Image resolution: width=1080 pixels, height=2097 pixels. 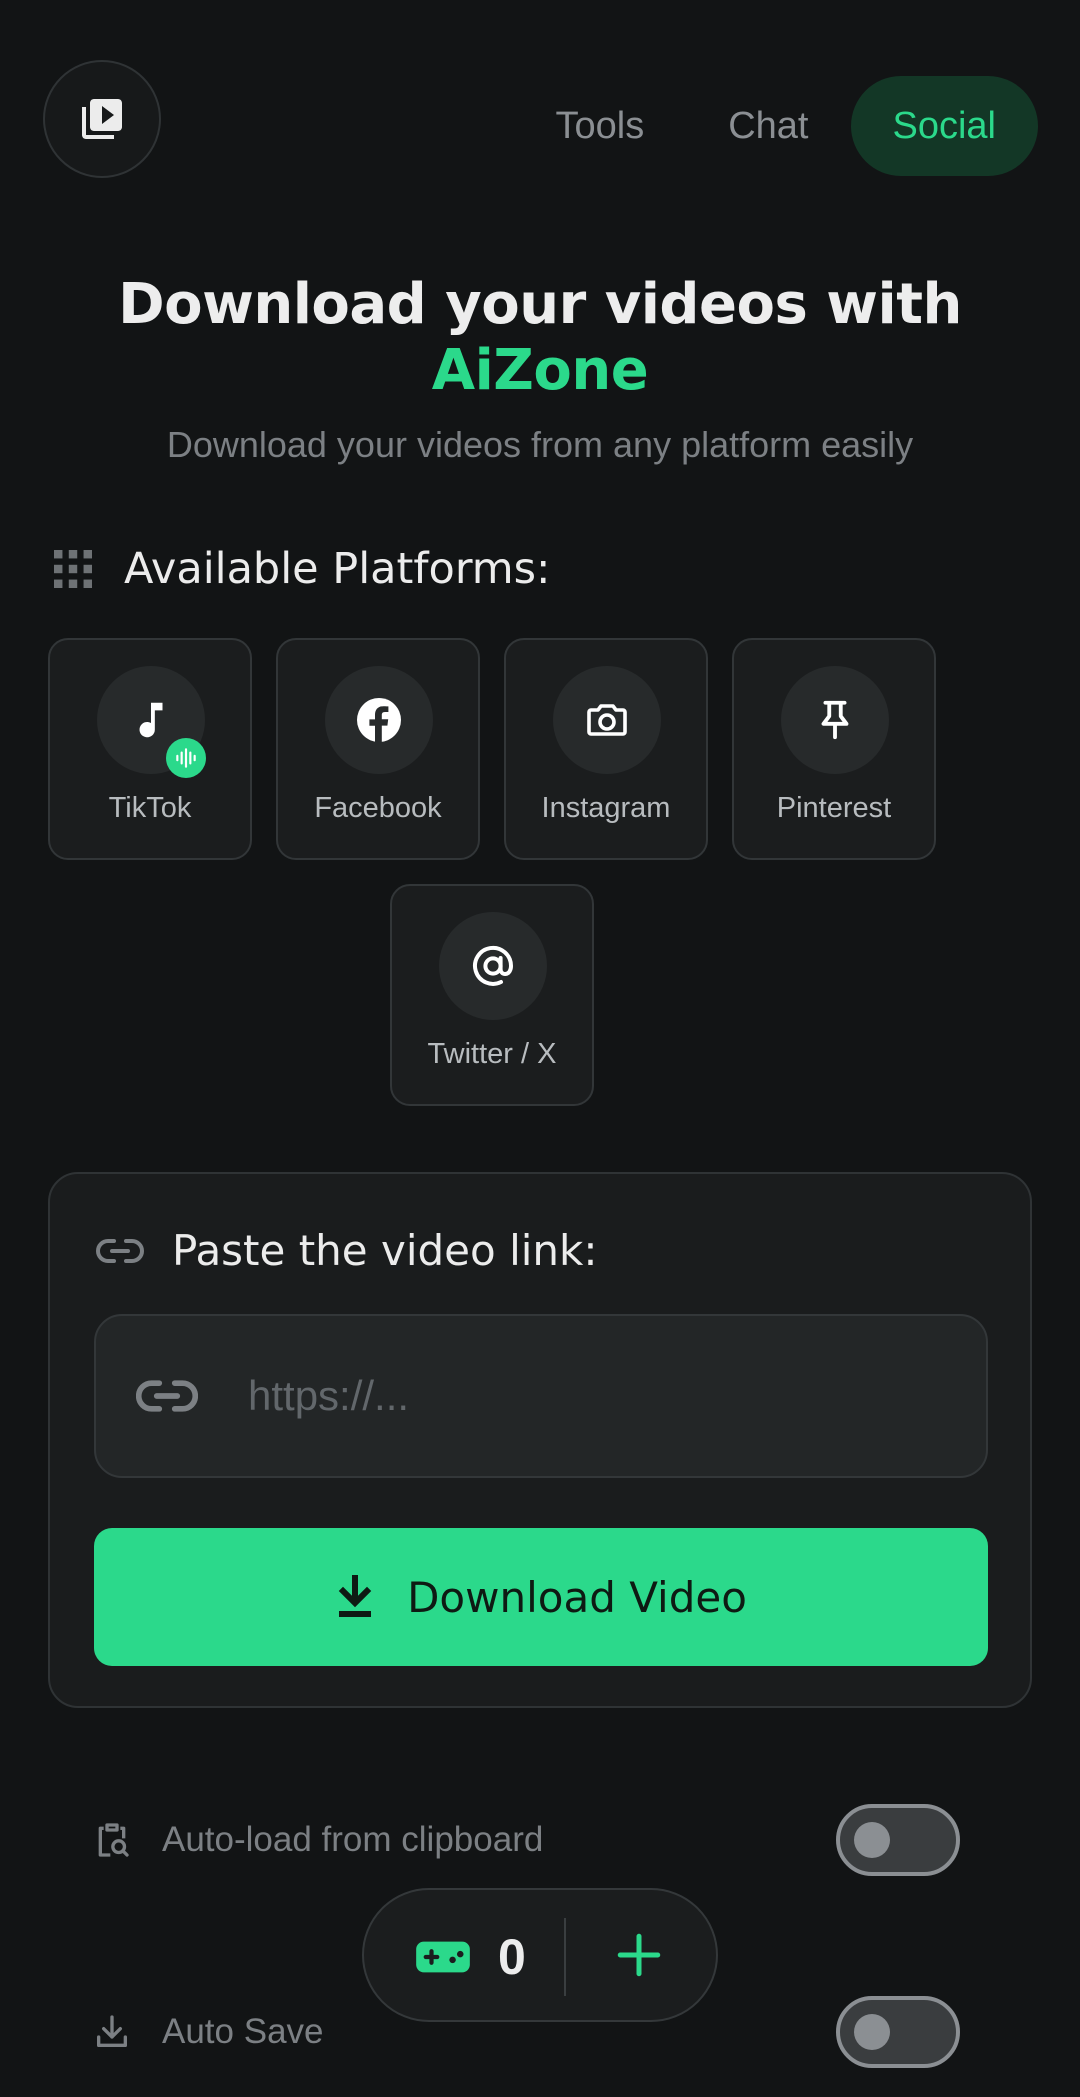 I want to click on url-field, so click(x=541, y=1396).